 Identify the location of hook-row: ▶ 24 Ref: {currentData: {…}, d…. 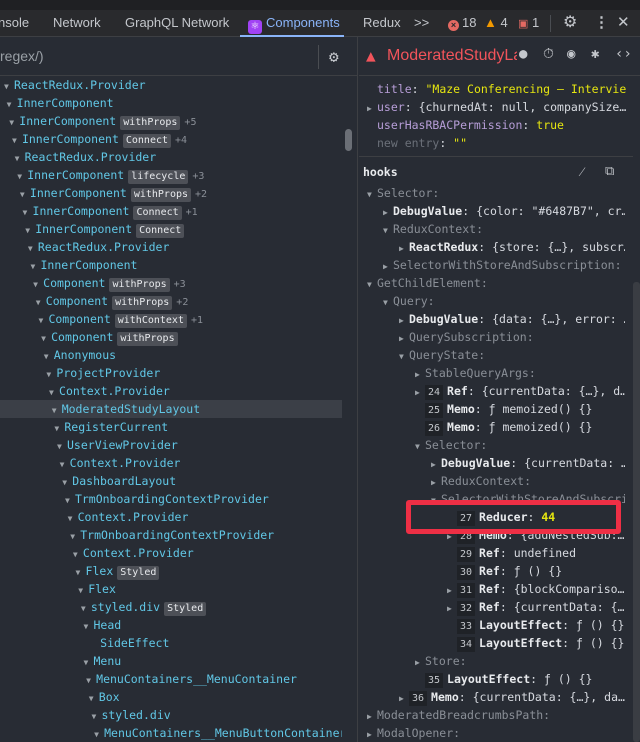
(520, 391).